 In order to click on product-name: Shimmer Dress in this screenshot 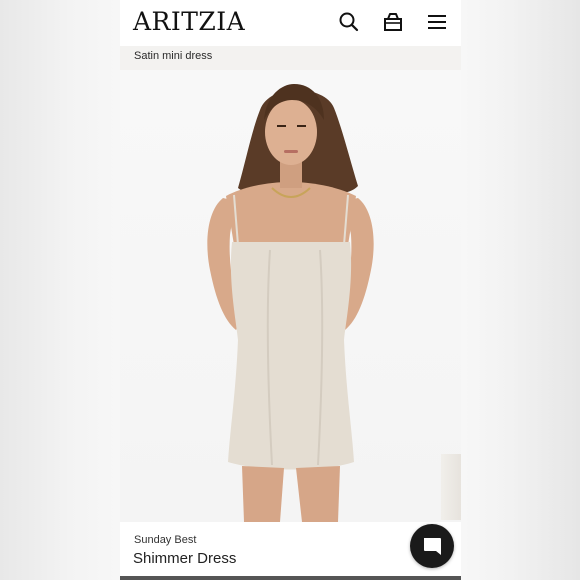, I will do `click(185, 558)`.